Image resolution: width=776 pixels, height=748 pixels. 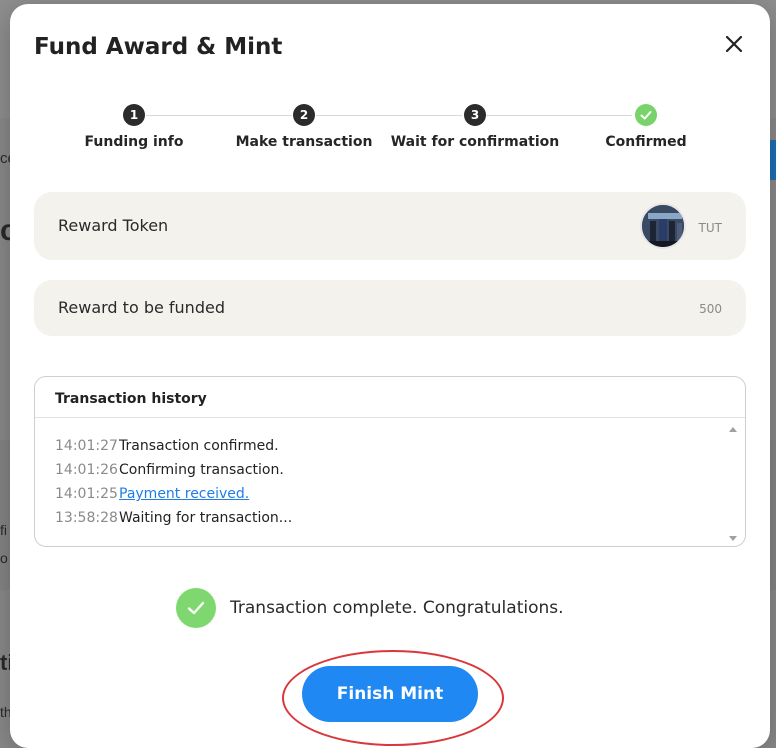 I want to click on step-label: Make transaction, so click(x=304, y=142).